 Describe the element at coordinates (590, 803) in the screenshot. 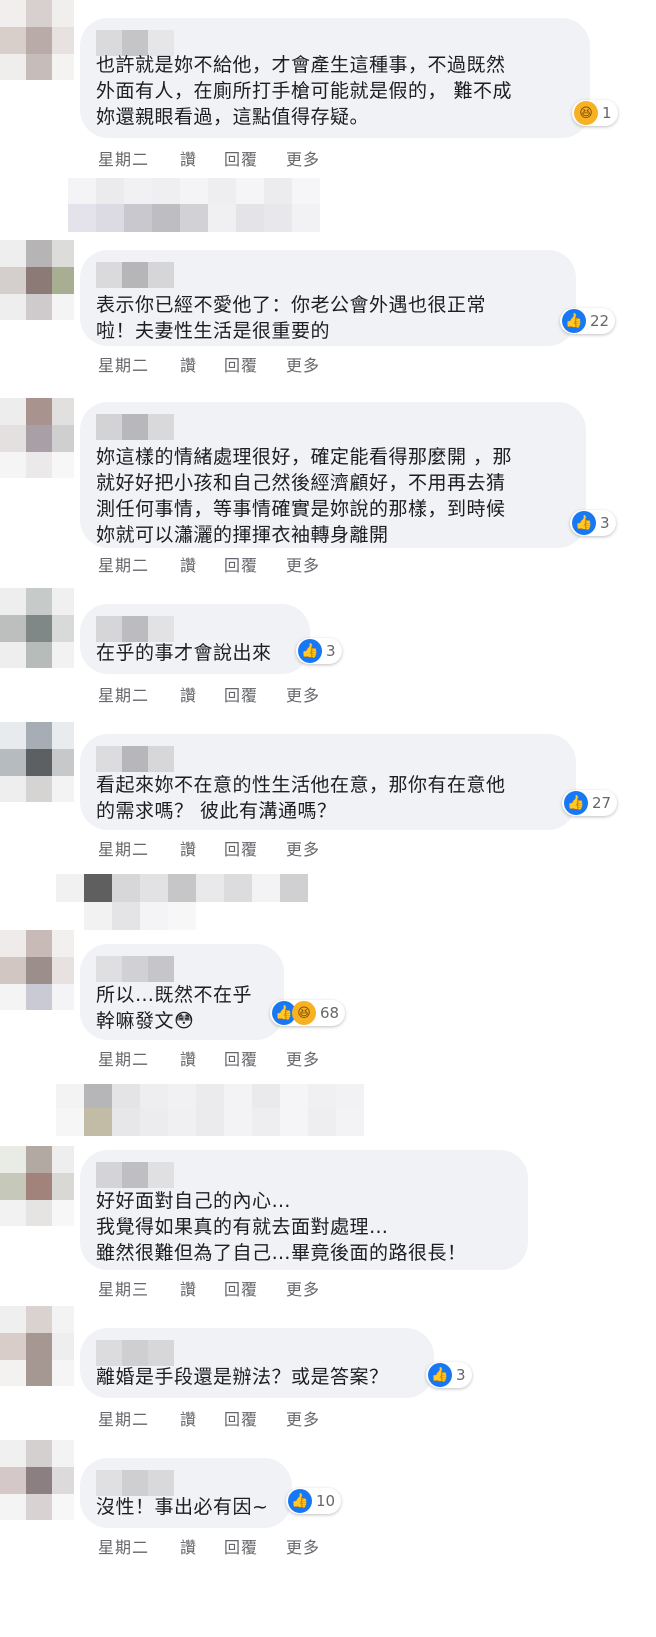

I see `reaction-summary: 👍 27` at that location.